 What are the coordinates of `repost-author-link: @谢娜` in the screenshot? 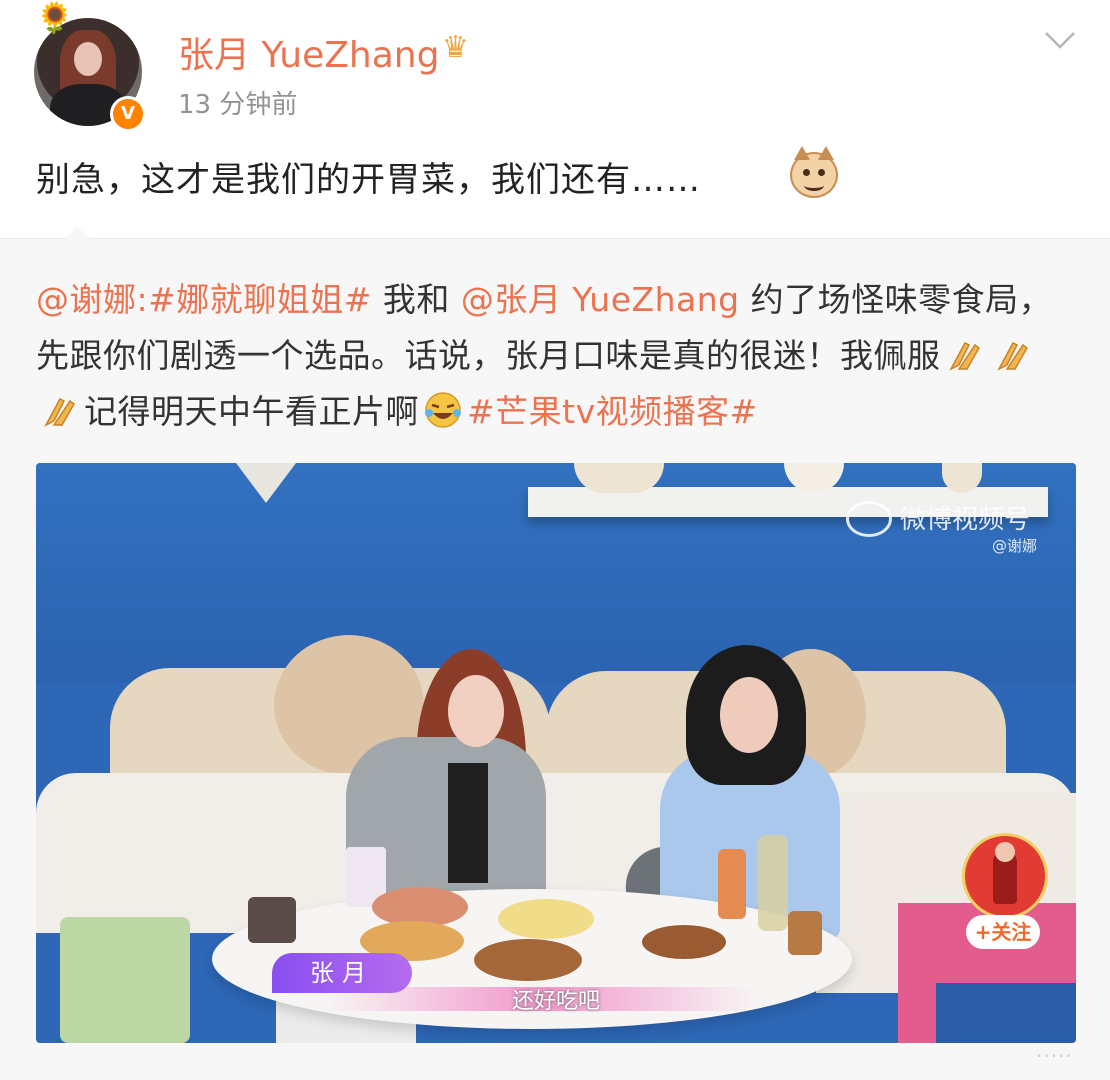 It's located at (86, 299).